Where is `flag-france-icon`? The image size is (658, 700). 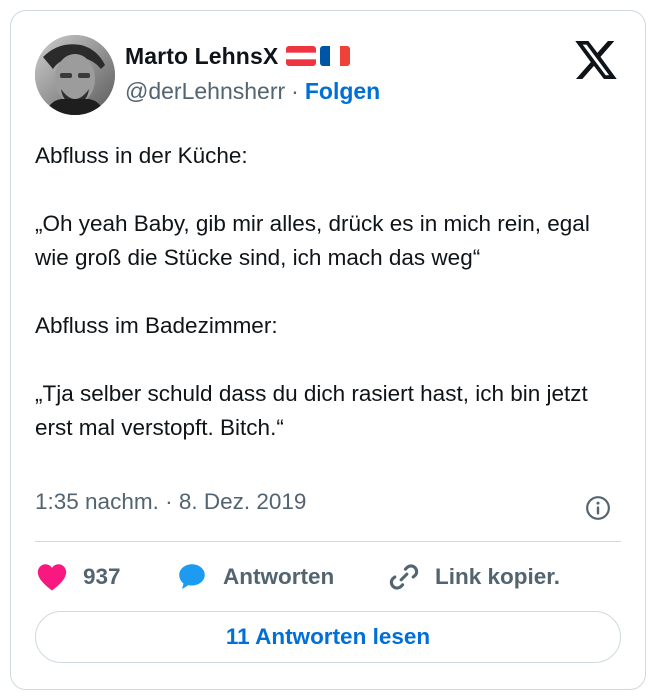
flag-france-icon is located at coordinates (335, 56).